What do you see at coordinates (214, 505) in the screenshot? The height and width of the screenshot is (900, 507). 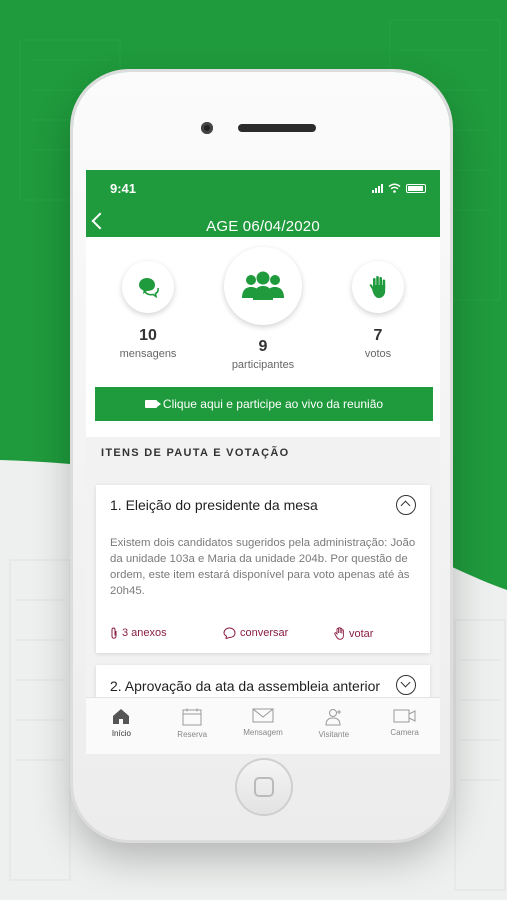 I see `agenda-item-title: 1. Eleição do presidente da mesa` at bounding box center [214, 505].